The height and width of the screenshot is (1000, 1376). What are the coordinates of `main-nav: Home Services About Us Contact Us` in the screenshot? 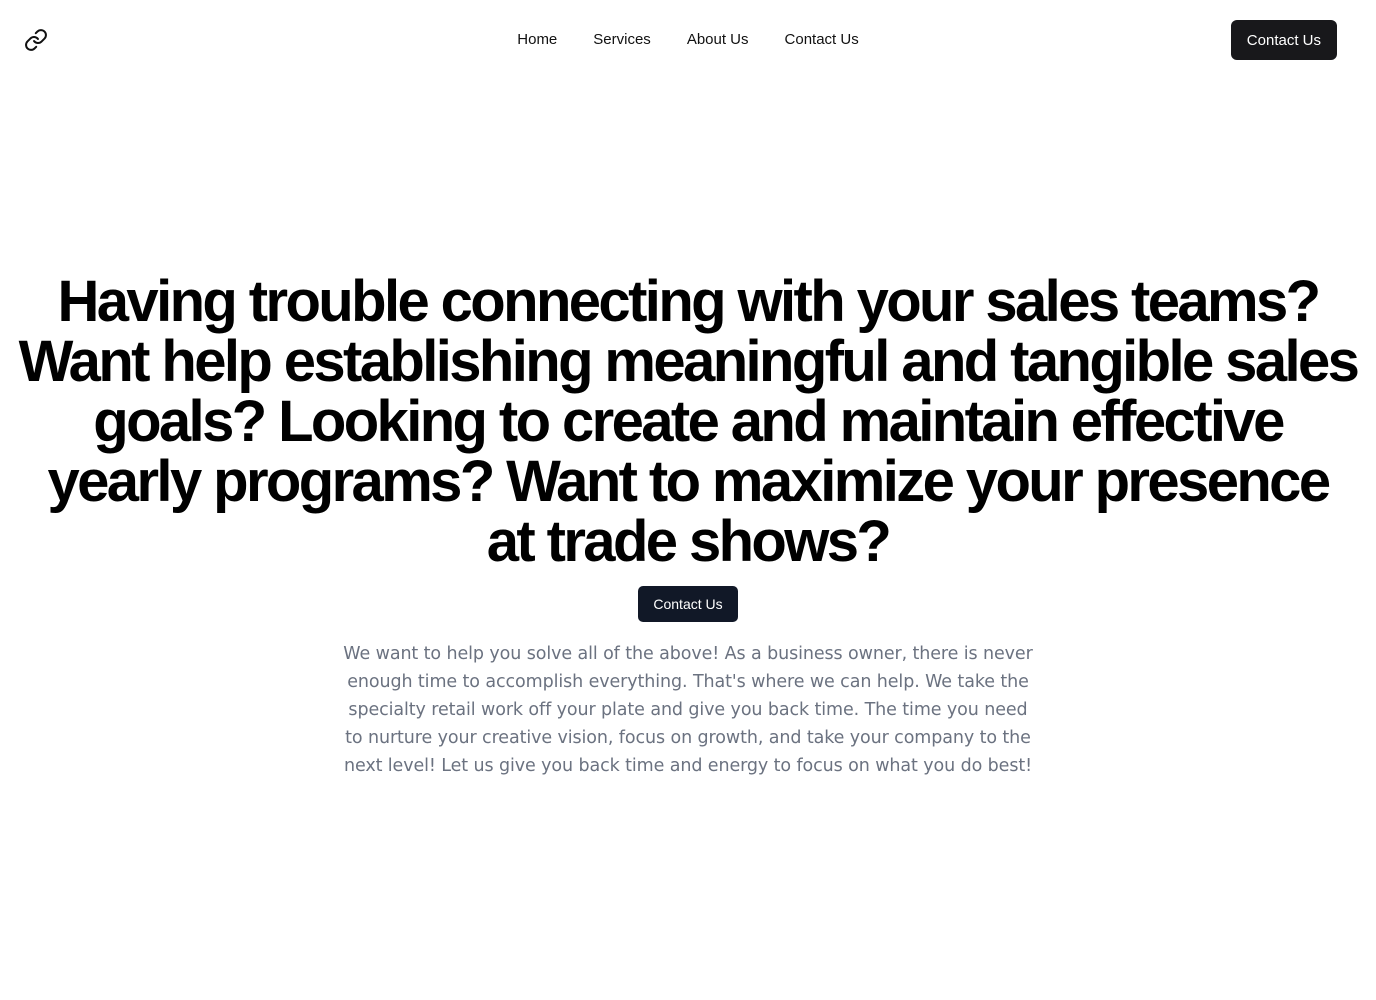 It's located at (688, 40).